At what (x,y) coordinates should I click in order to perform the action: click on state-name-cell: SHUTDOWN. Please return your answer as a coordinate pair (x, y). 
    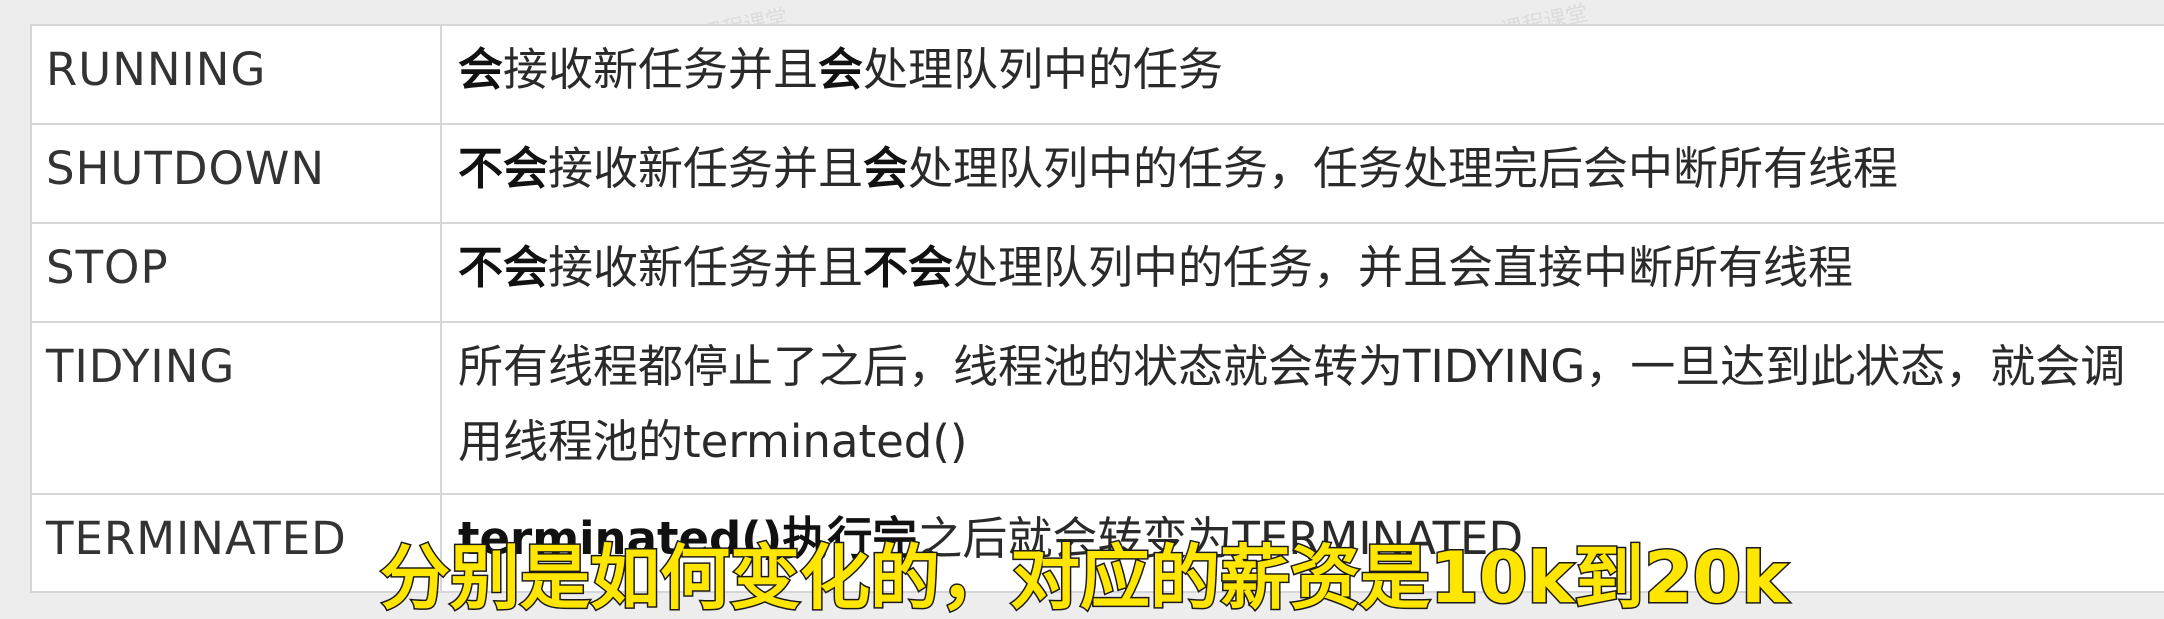
    Looking at the image, I should click on (236, 173).